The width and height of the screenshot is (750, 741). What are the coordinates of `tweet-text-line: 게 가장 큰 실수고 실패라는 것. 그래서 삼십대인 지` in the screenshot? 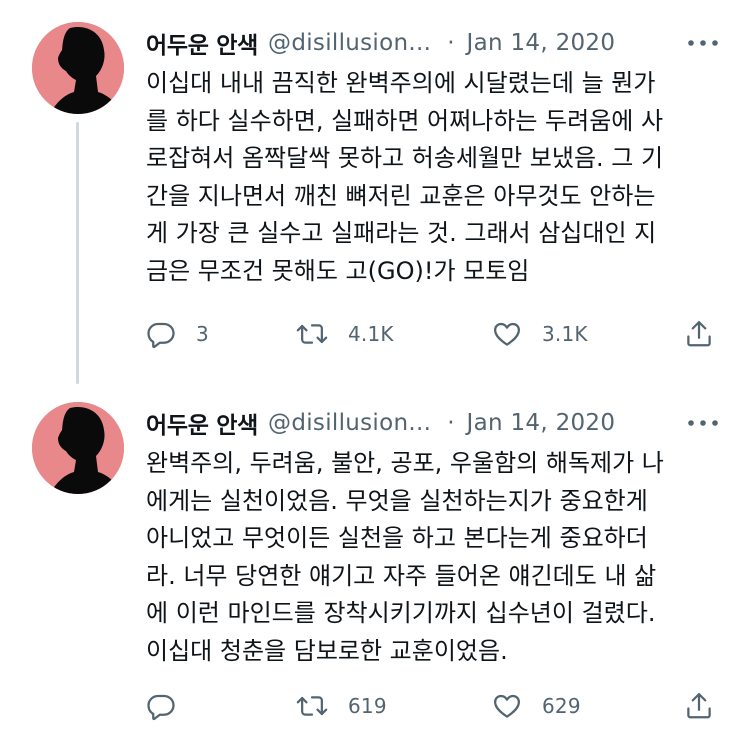 It's located at (401, 233).